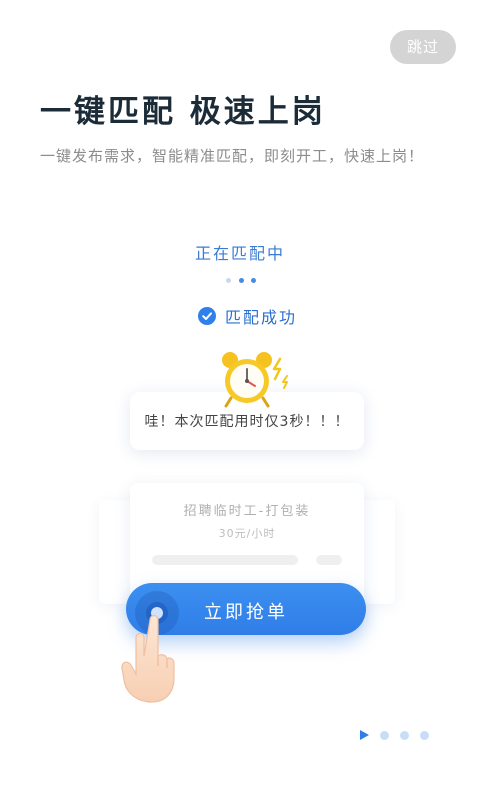  I want to click on page-subtitle: 一键发布需求，智能精准匹配，即刻开工，快速上岗！, so click(232, 156).